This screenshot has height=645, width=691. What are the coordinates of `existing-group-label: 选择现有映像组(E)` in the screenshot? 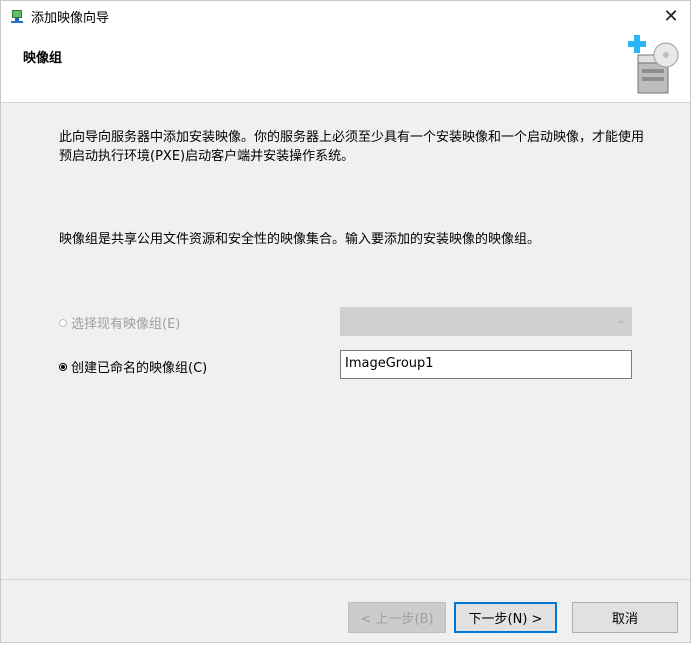 It's located at (126, 324).